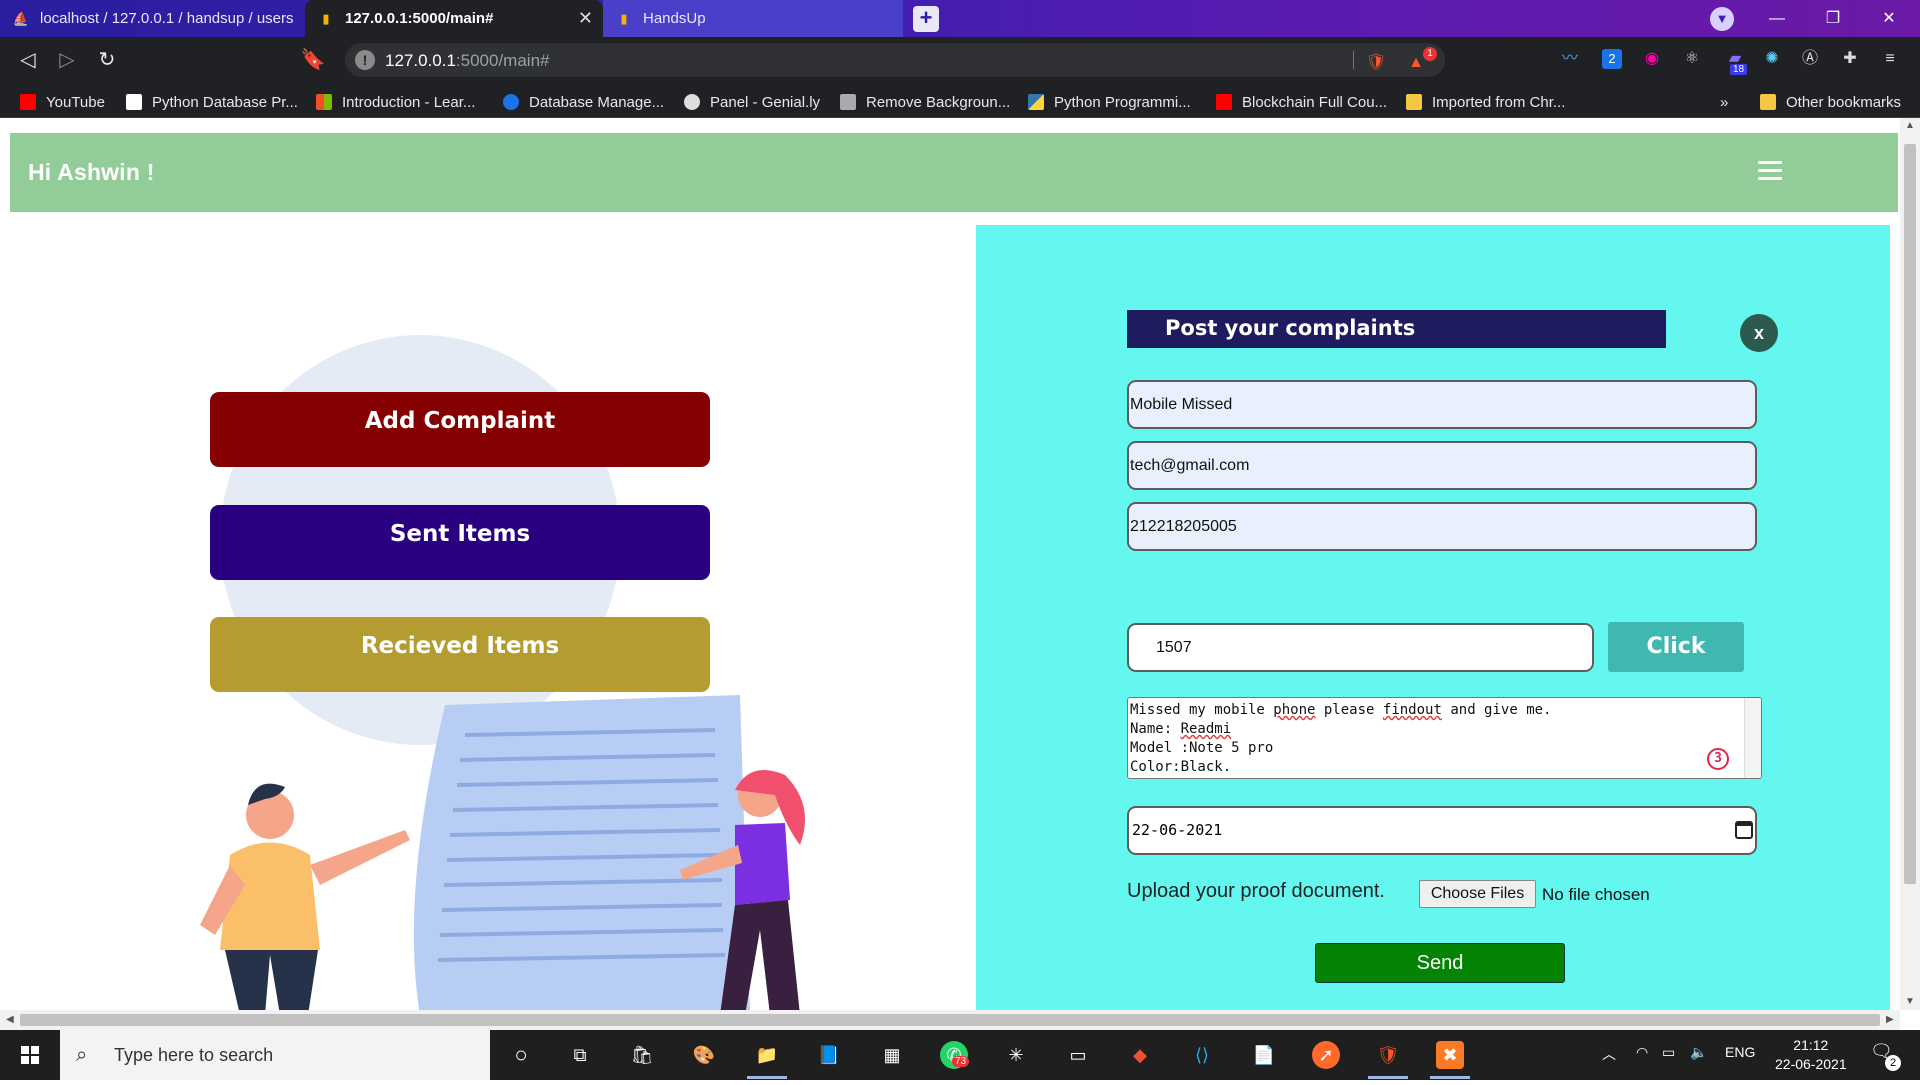  Describe the element at coordinates (1833, 18) in the screenshot. I see `restore-button: ❐` at that location.